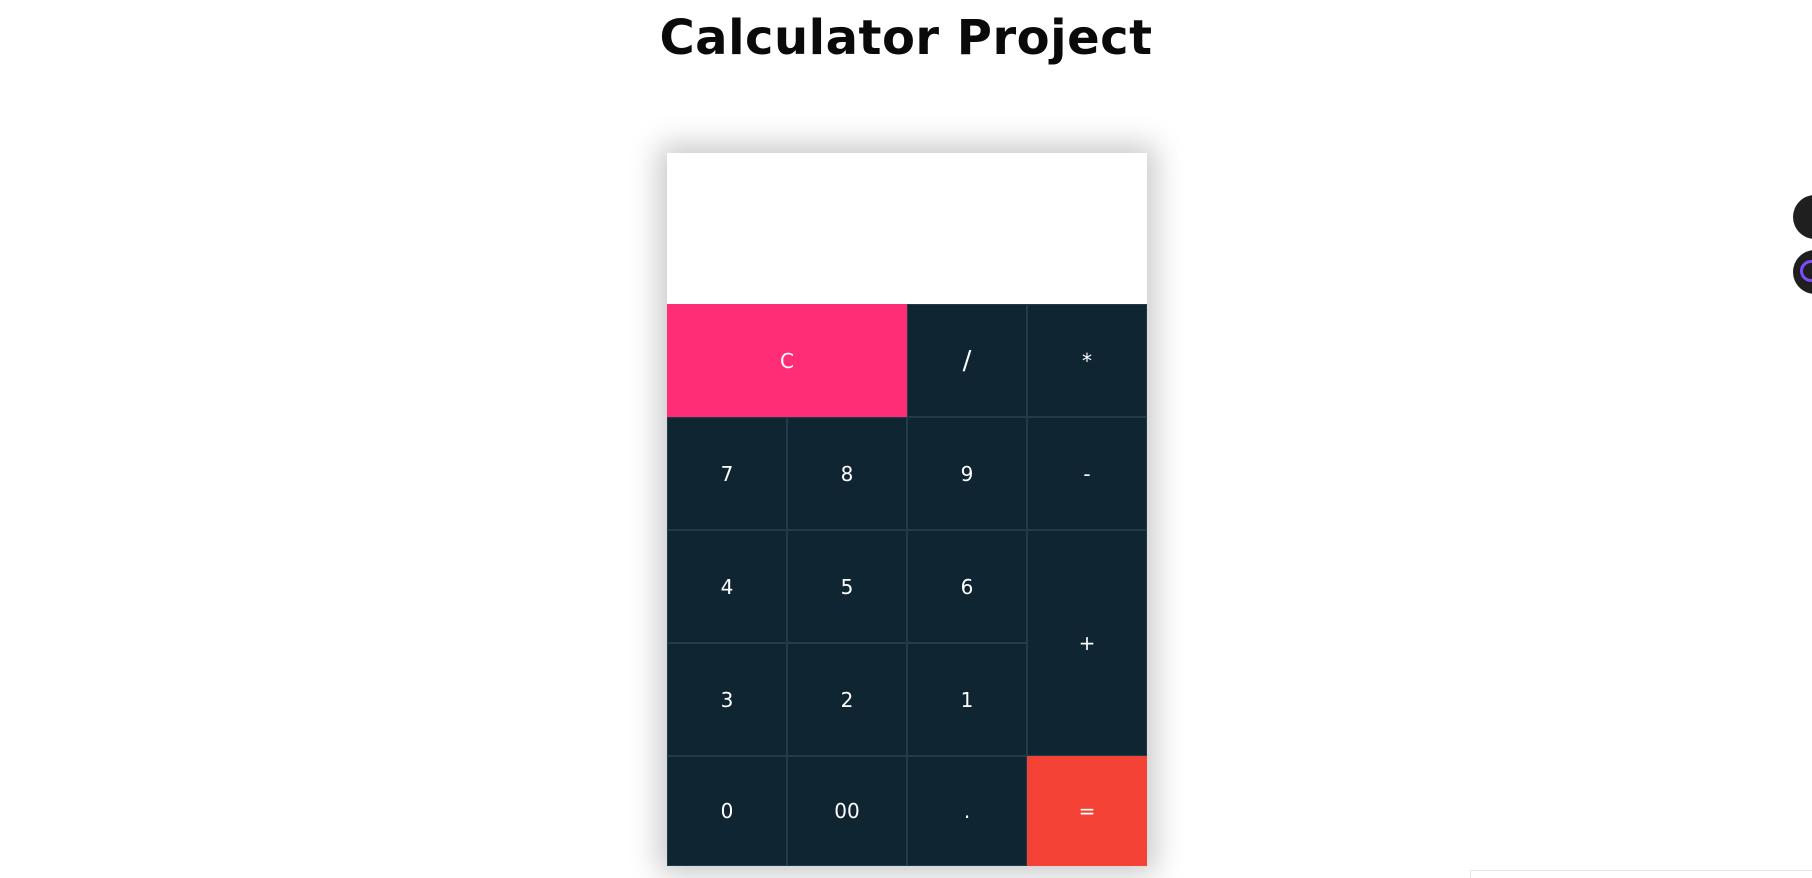 The image size is (1812, 878). I want to click on clear-button: C, so click(787, 360).